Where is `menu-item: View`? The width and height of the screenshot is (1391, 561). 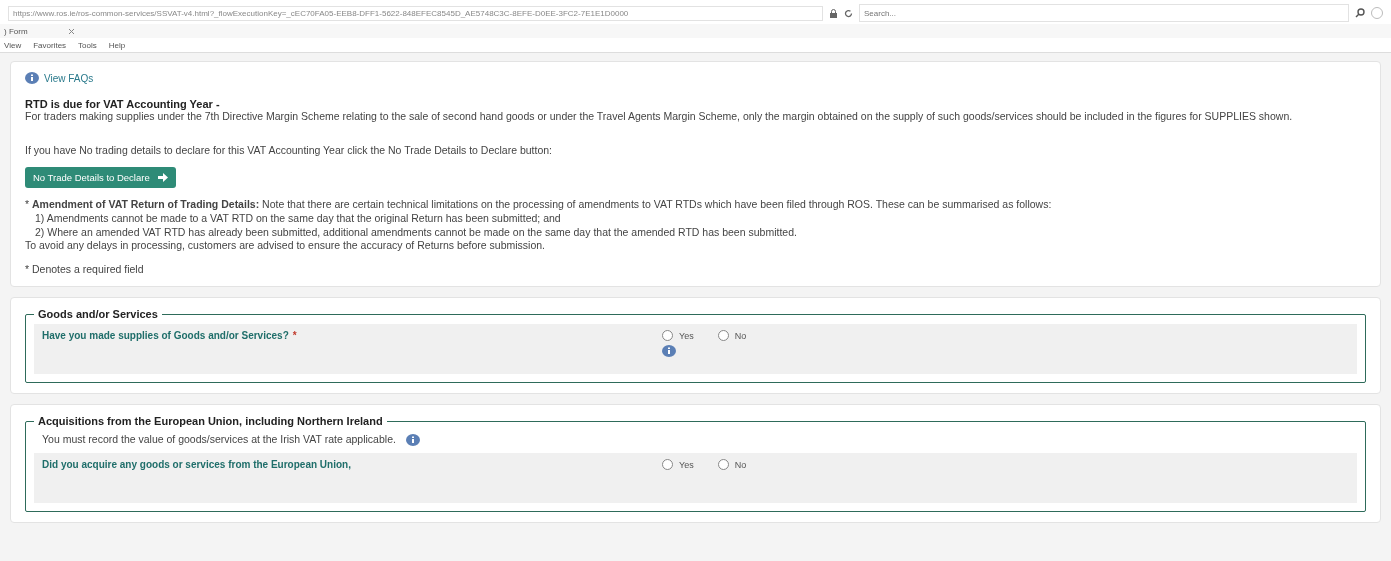
menu-item: View is located at coordinates (13, 45).